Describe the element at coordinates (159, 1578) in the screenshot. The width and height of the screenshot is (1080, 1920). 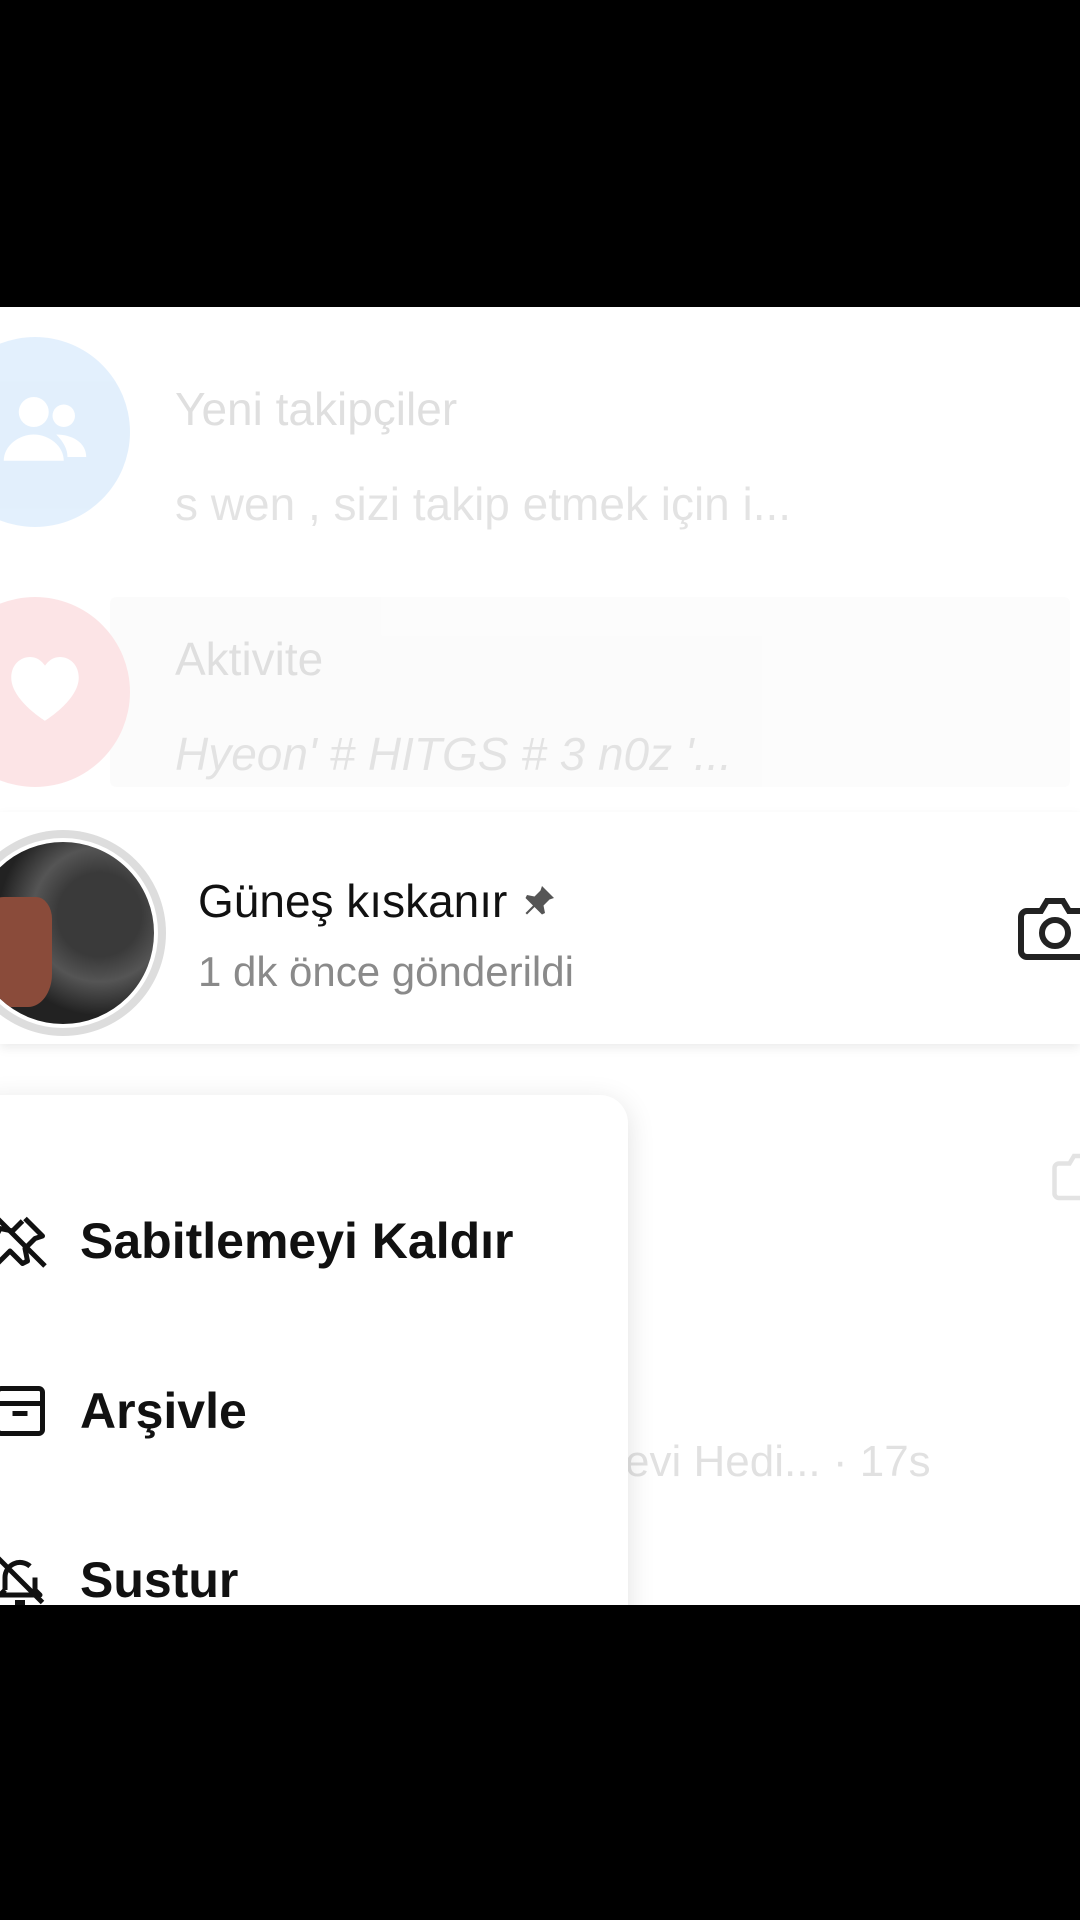
I see `menu-item-label: Sustur` at that location.